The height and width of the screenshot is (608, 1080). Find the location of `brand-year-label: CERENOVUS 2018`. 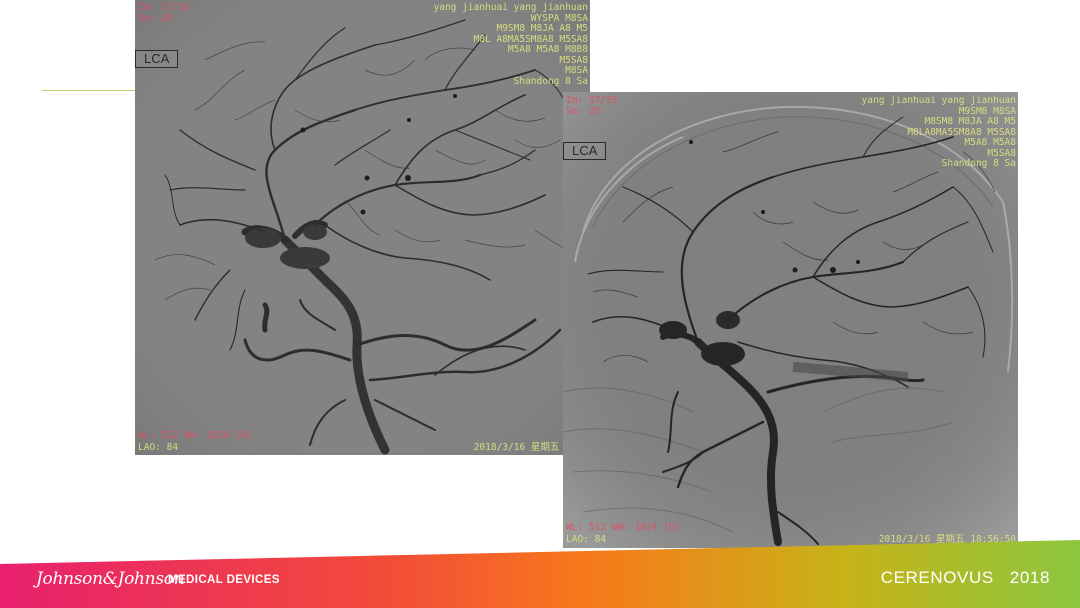

brand-year-label: CERENOVUS 2018 is located at coordinates (965, 577).